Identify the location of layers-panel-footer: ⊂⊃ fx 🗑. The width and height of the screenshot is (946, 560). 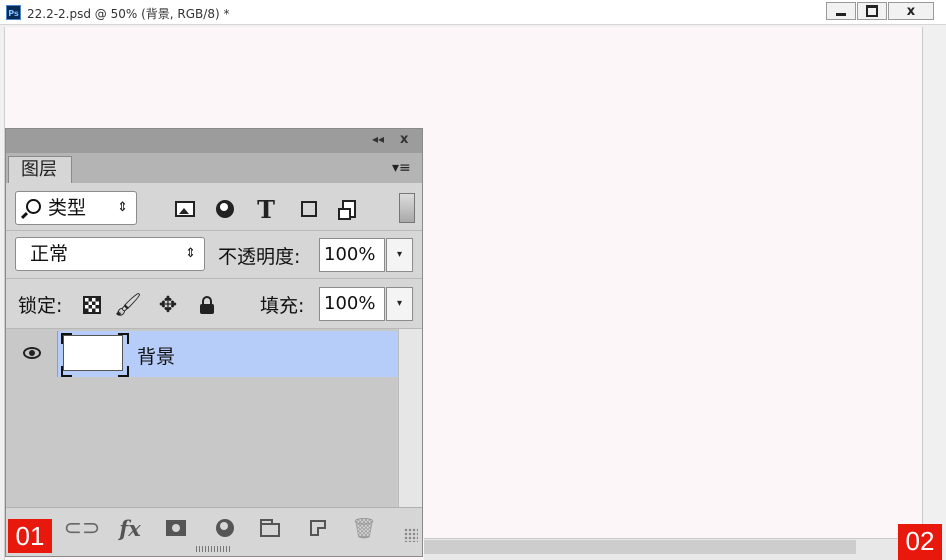
(214, 531).